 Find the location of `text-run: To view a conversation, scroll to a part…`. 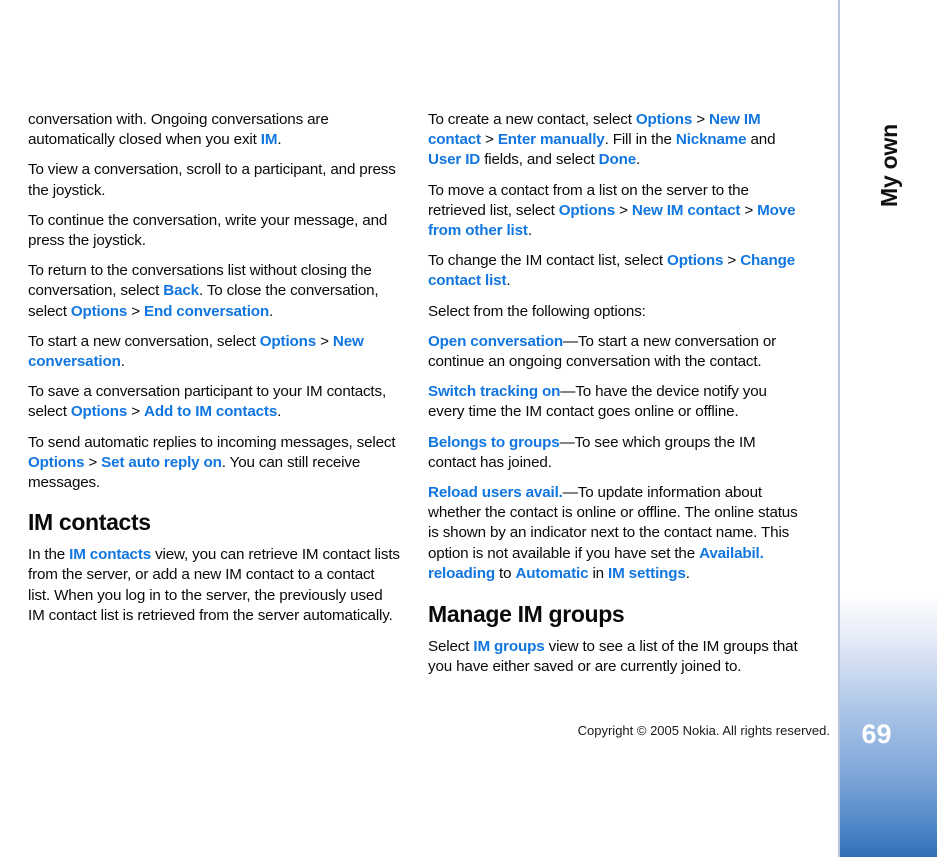

text-run: To view a conversation, scroll to a part… is located at coordinates (212, 180).